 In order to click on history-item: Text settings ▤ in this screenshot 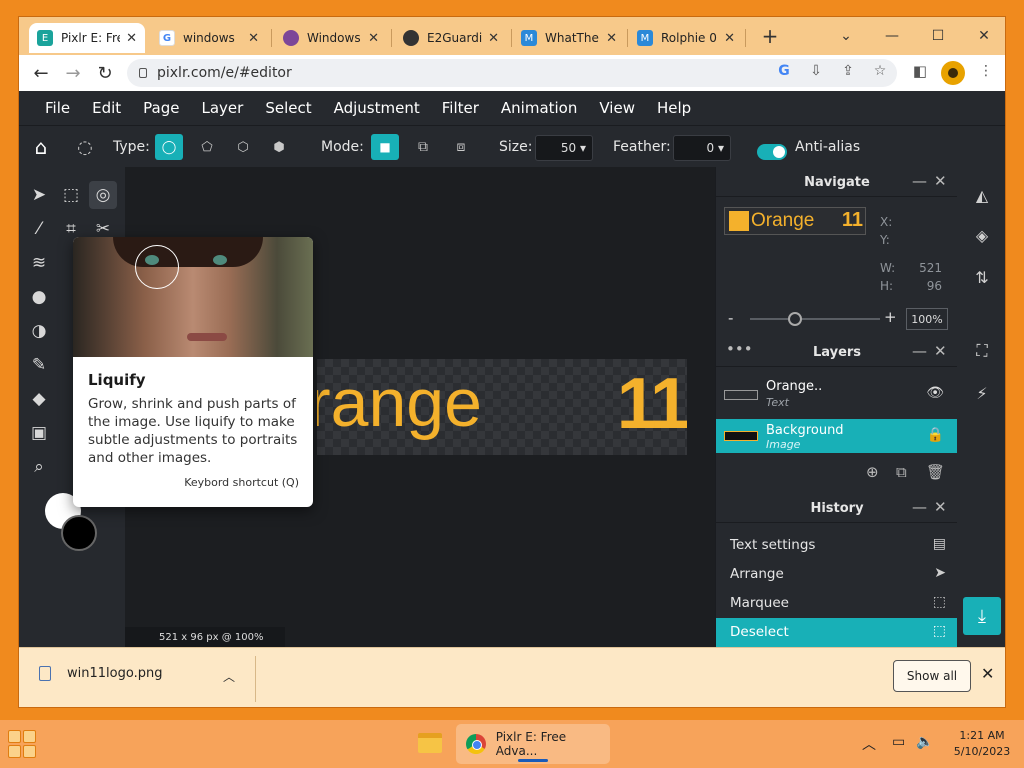, I will do `click(837, 545)`.